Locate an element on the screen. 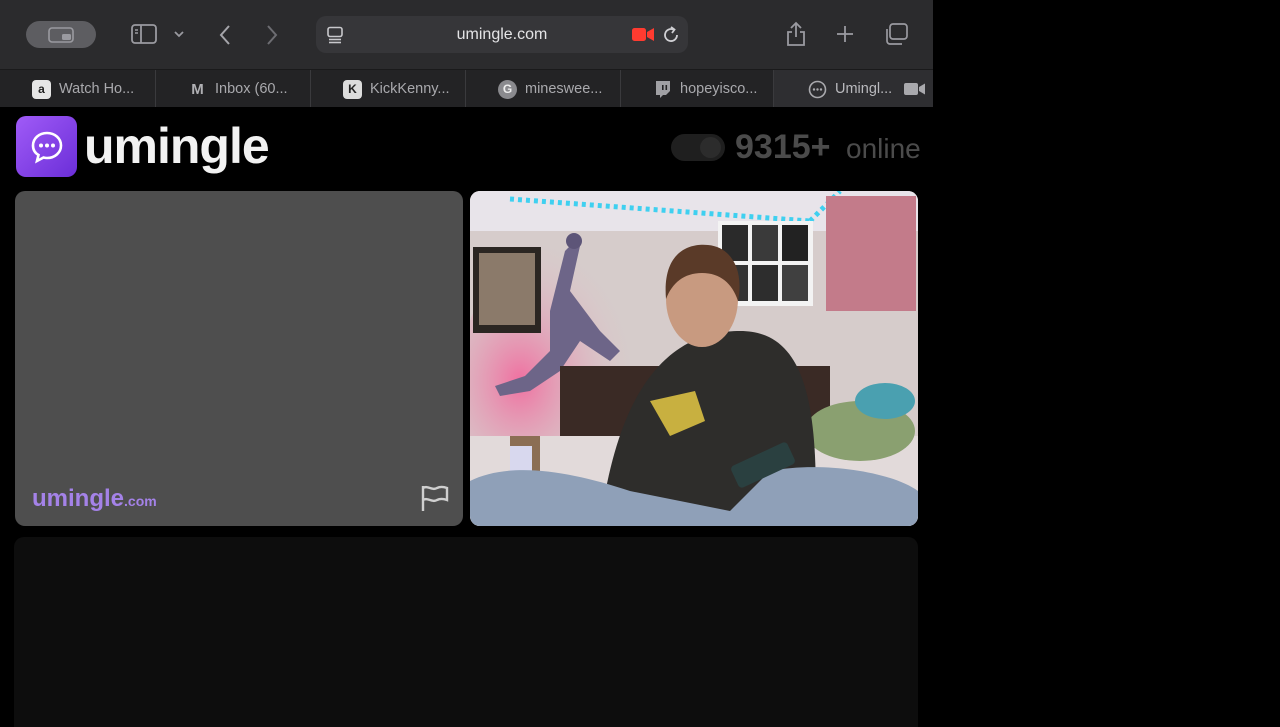 Image resolution: width=1280 pixels, height=727 pixels. umingle-watermark: umingle.com is located at coordinates (94, 499).